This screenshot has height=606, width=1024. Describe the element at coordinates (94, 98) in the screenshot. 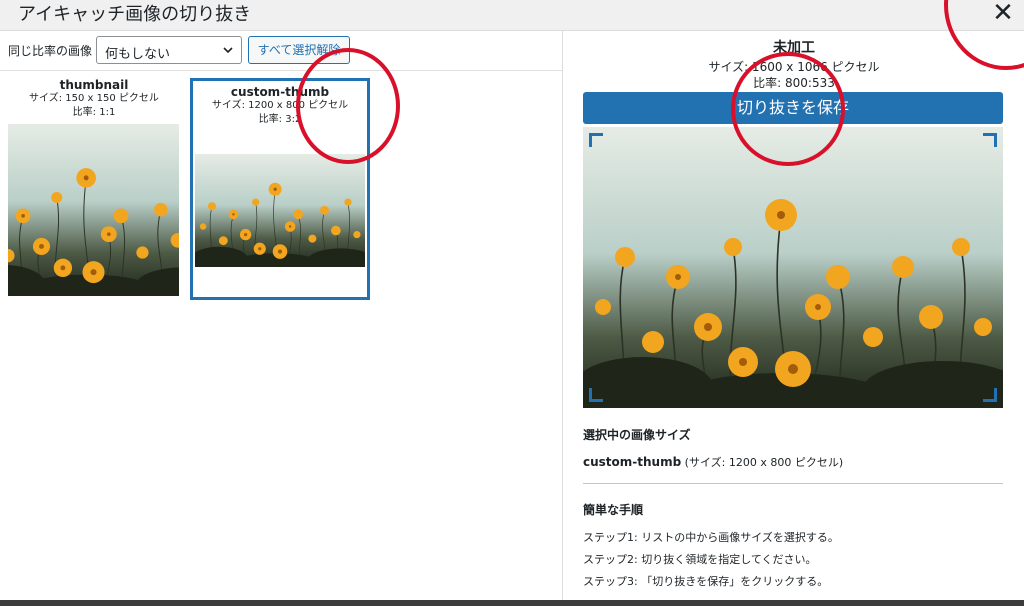

I see `size-card-dimensions: サイズ: 150 x 150 ピクセル` at that location.